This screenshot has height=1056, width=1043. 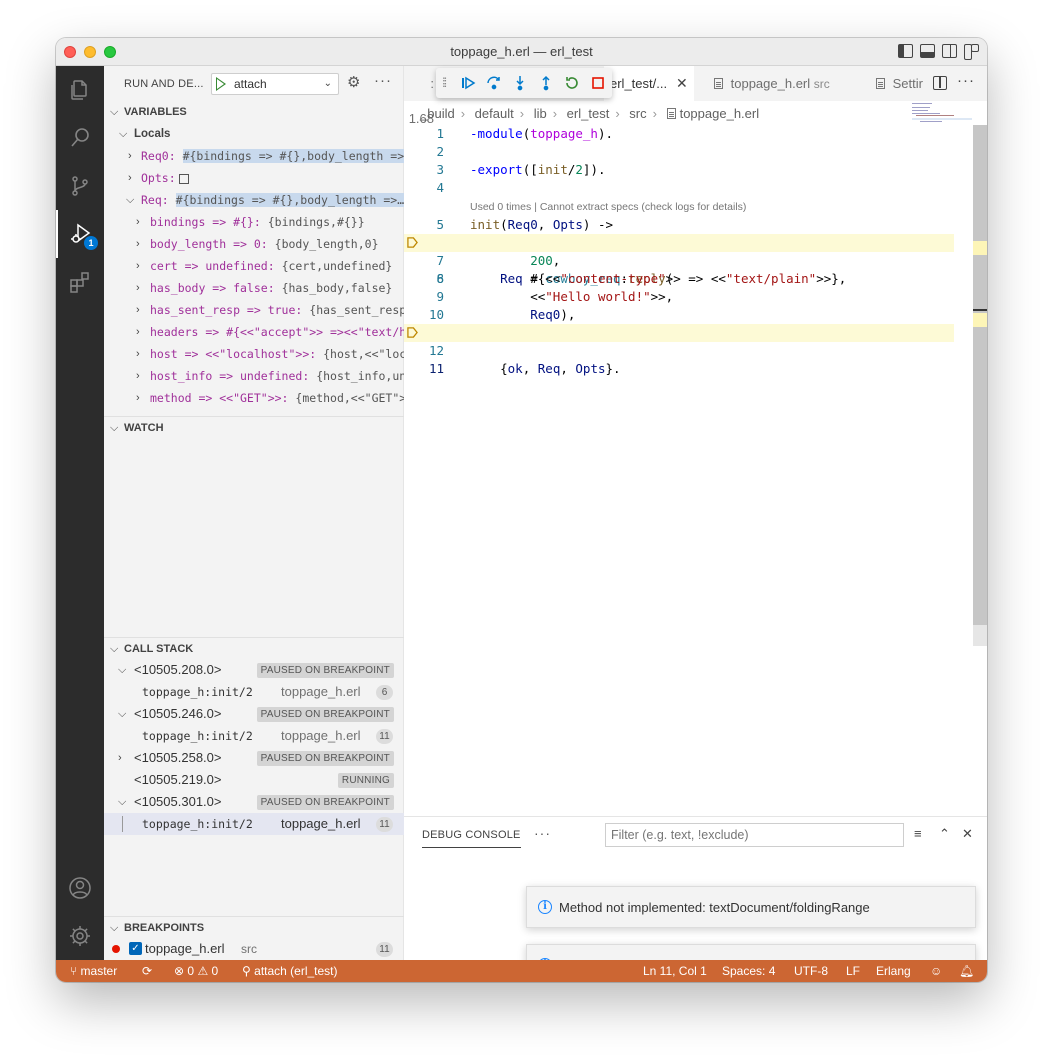 I want to click on breadcrumb-item: src, so click(x=637, y=113).